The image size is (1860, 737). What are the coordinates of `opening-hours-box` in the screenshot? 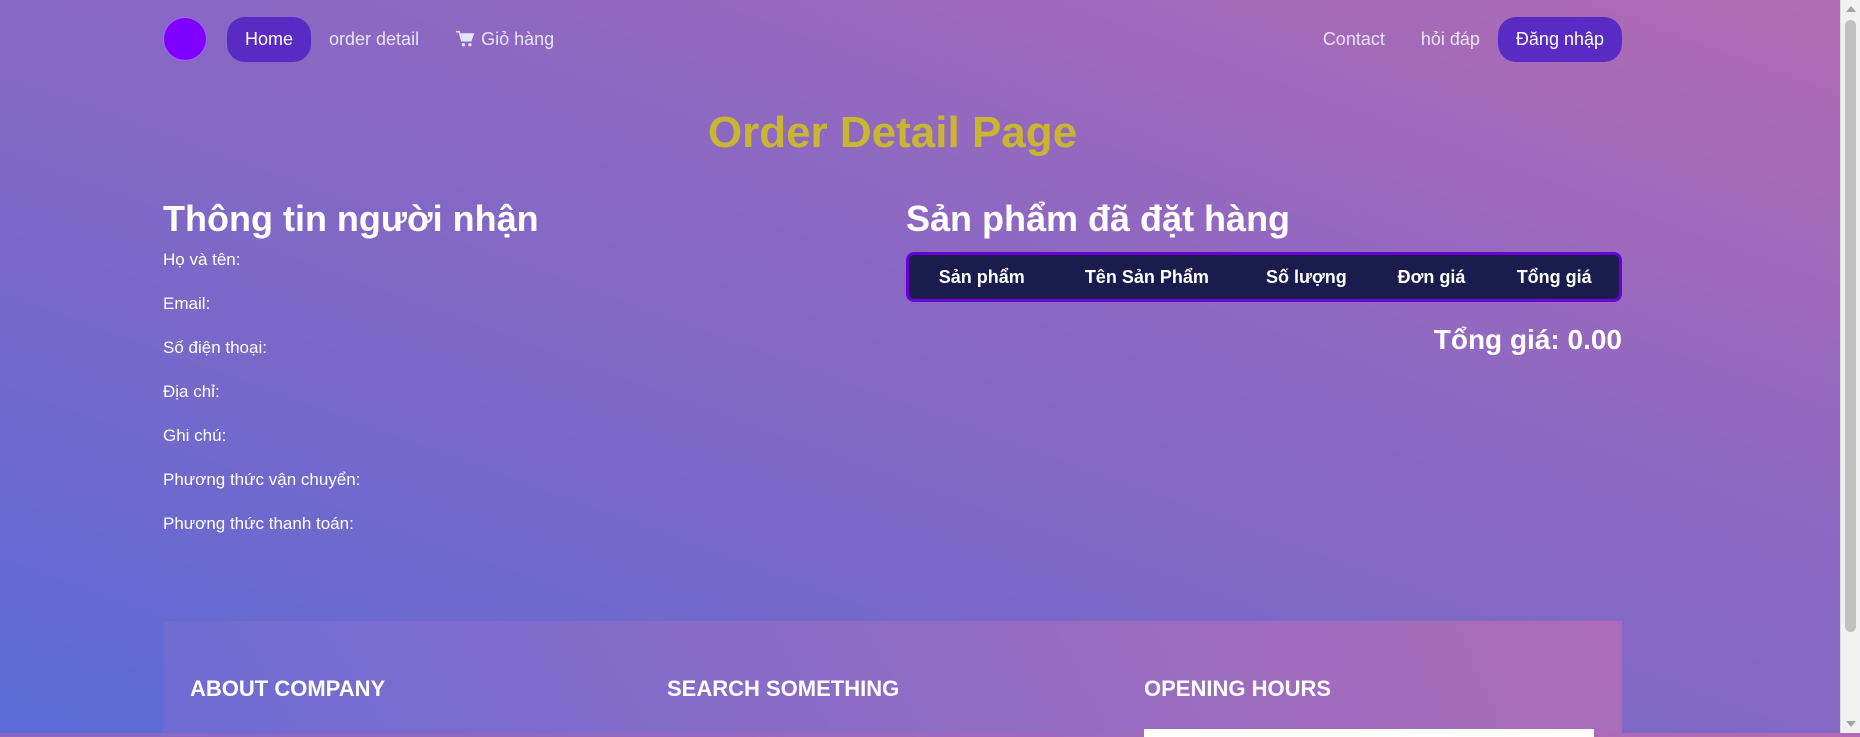 It's located at (1369, 733).